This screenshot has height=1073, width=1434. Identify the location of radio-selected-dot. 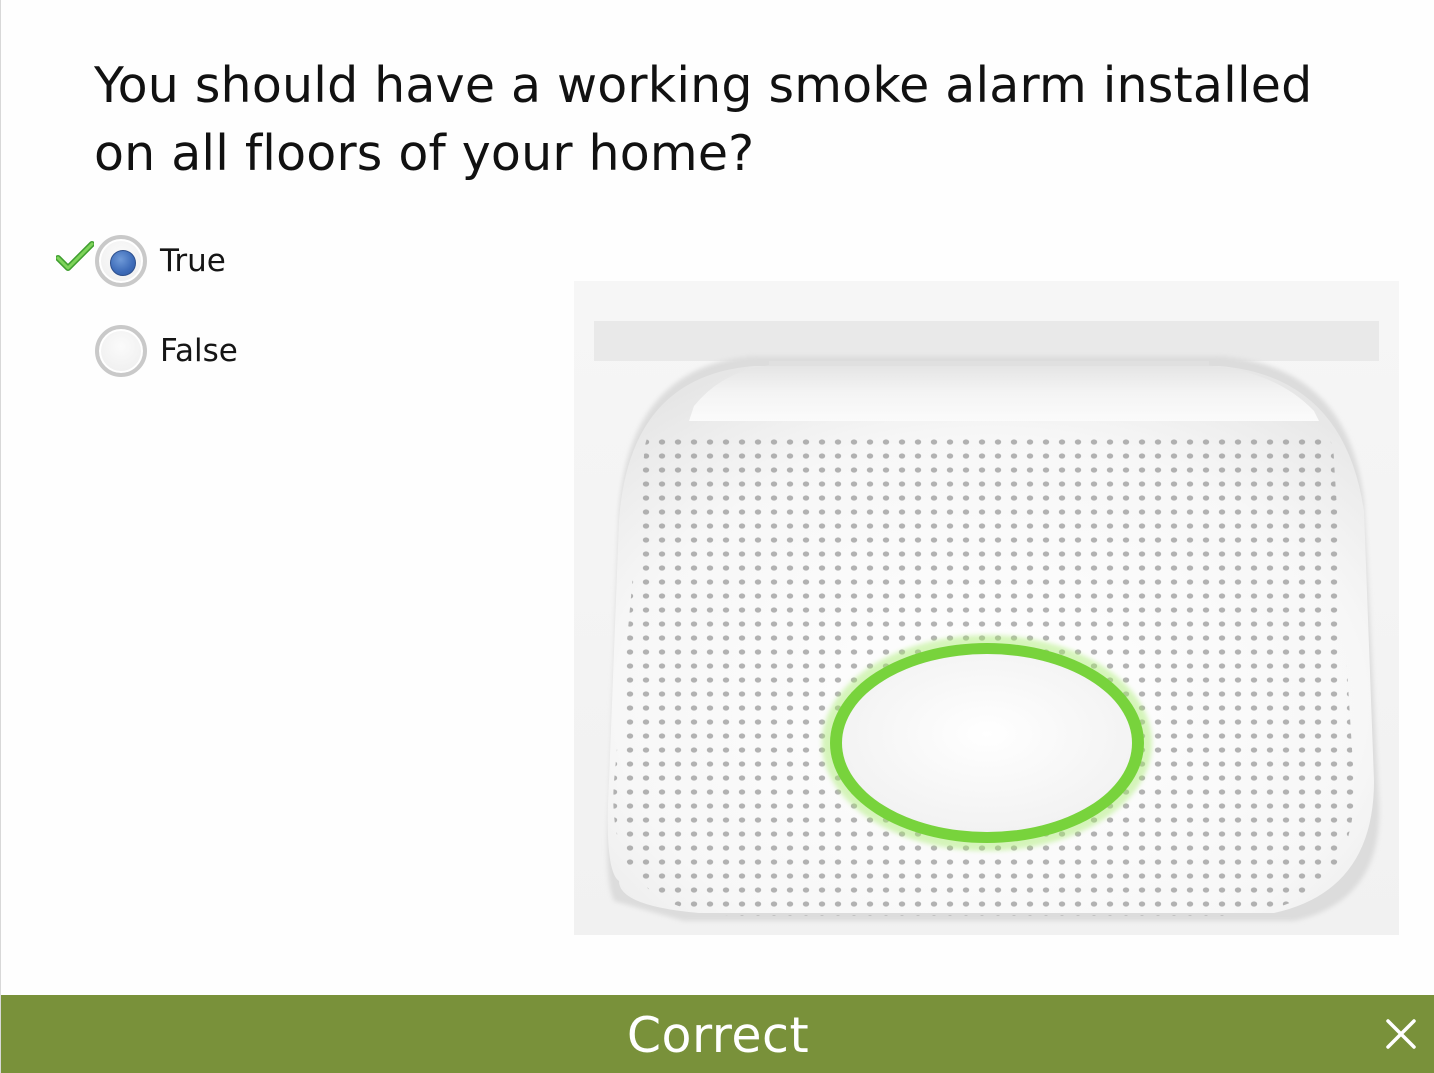
(123, 263).